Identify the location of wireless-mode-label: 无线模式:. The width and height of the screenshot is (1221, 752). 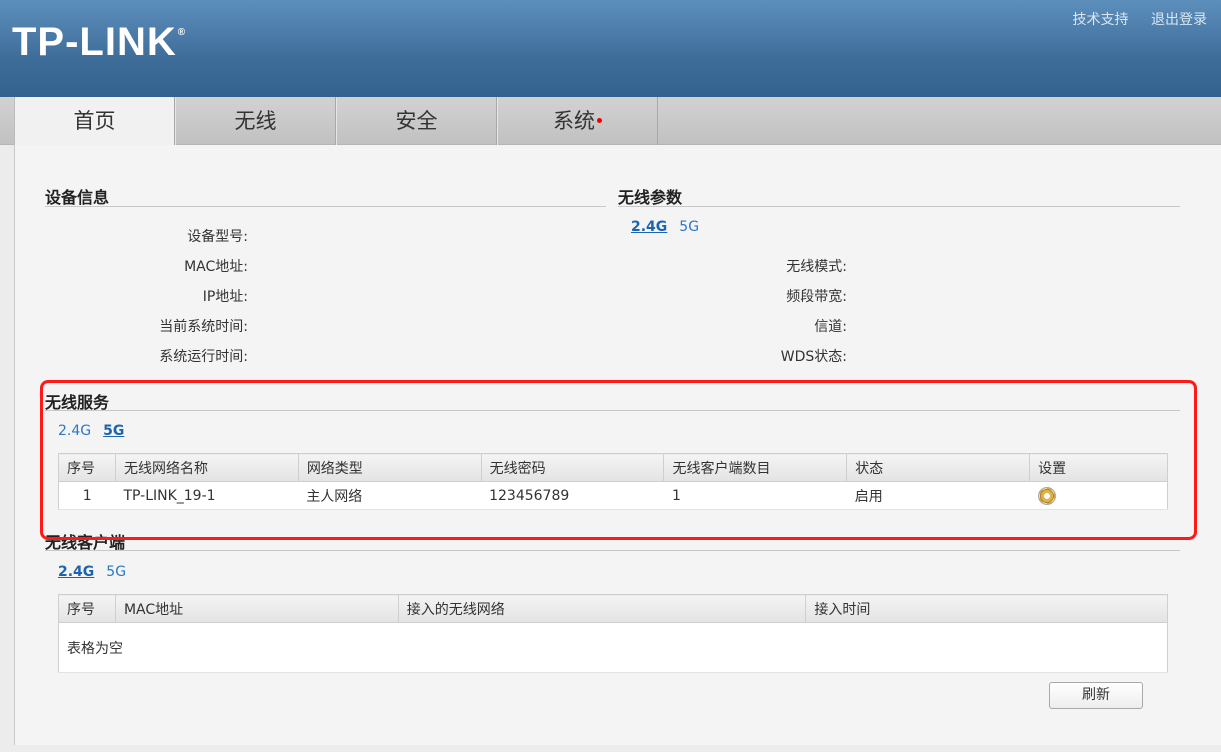
(816, 267).